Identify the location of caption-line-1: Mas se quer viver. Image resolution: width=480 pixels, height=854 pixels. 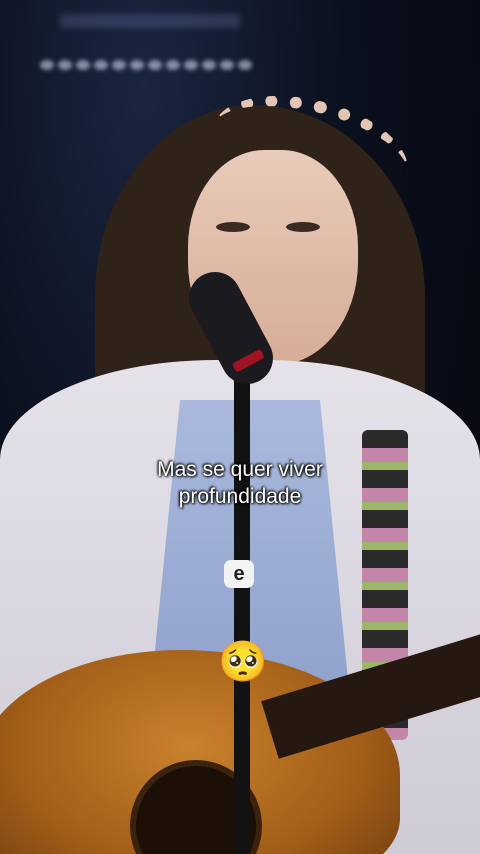
(240, 469).